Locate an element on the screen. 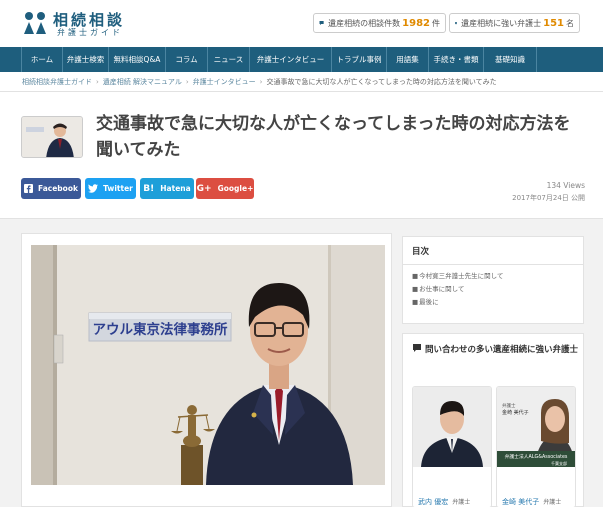 Image resolution: width=603 pixels, height=507 pixels. nav-item: 基礎知識 is located at coordinates (510, 59).